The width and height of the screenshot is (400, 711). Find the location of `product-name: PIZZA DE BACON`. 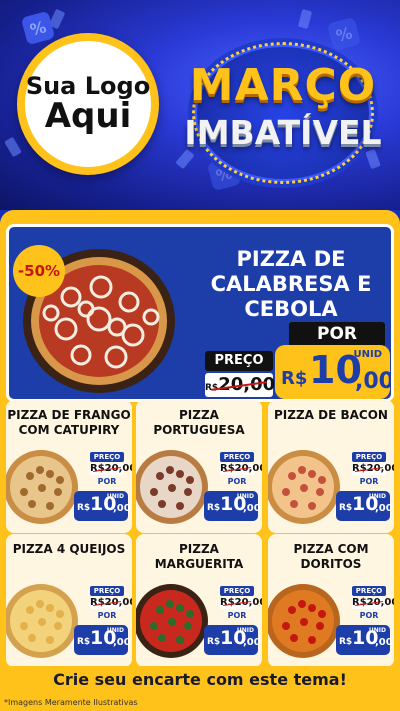

product-name: PIZZA DE BACON is located at coordinates (331, 415).